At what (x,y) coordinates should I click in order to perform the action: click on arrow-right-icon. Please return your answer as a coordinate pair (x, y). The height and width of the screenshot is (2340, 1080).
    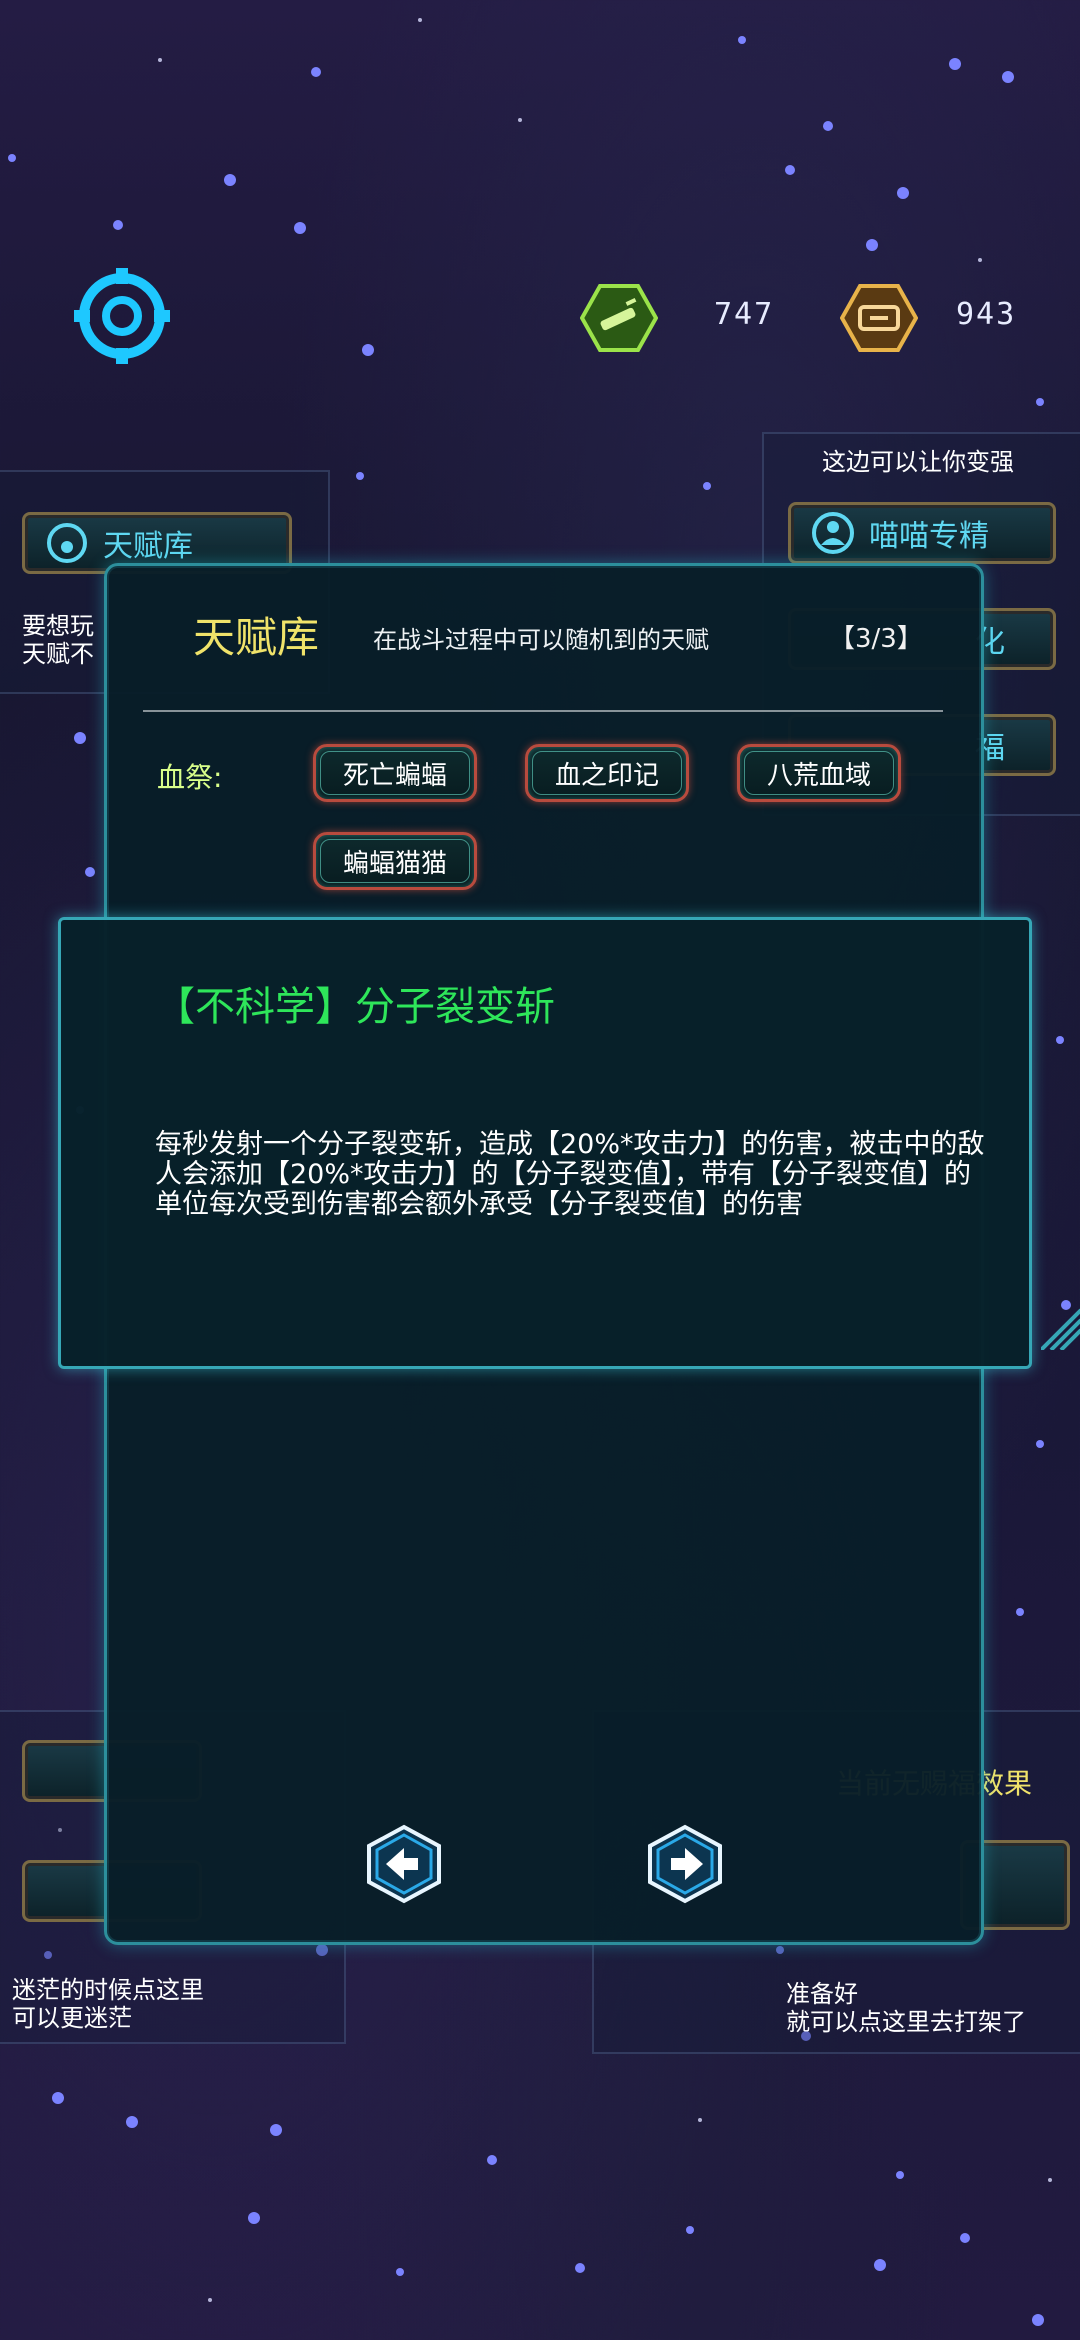
    Looking at the image, I should click on (685, 1864).